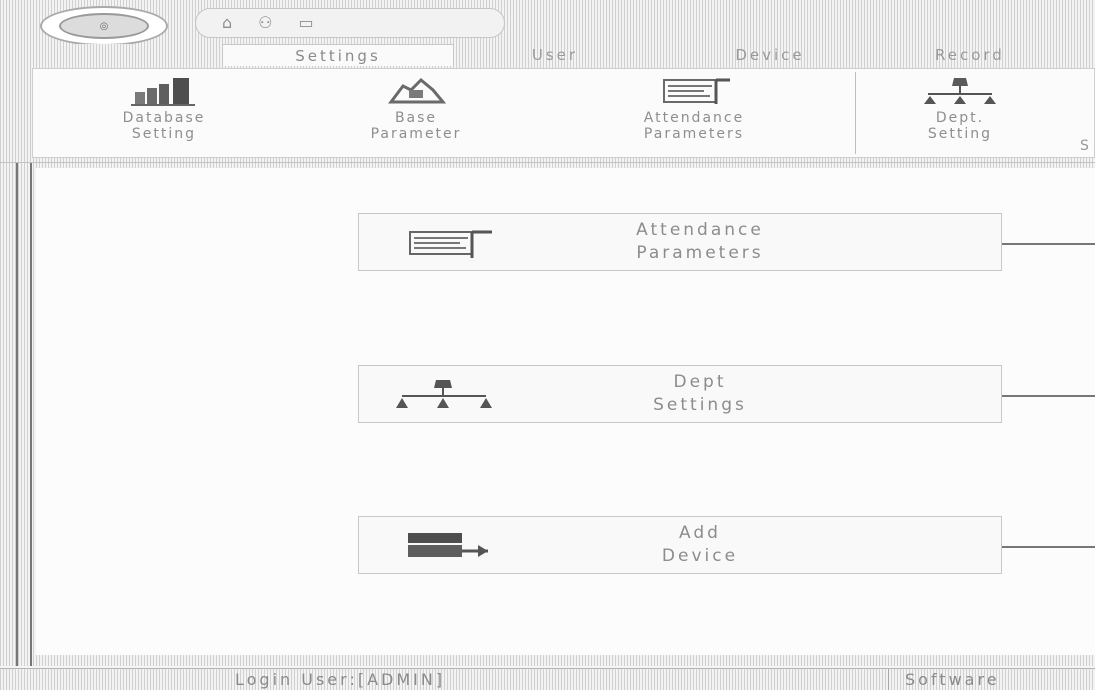  What do you see at coordinates (340, 679) in the screenshot?
I see `login-user-status: Login User:[ADMIN]` at bounding box center [340, 679].